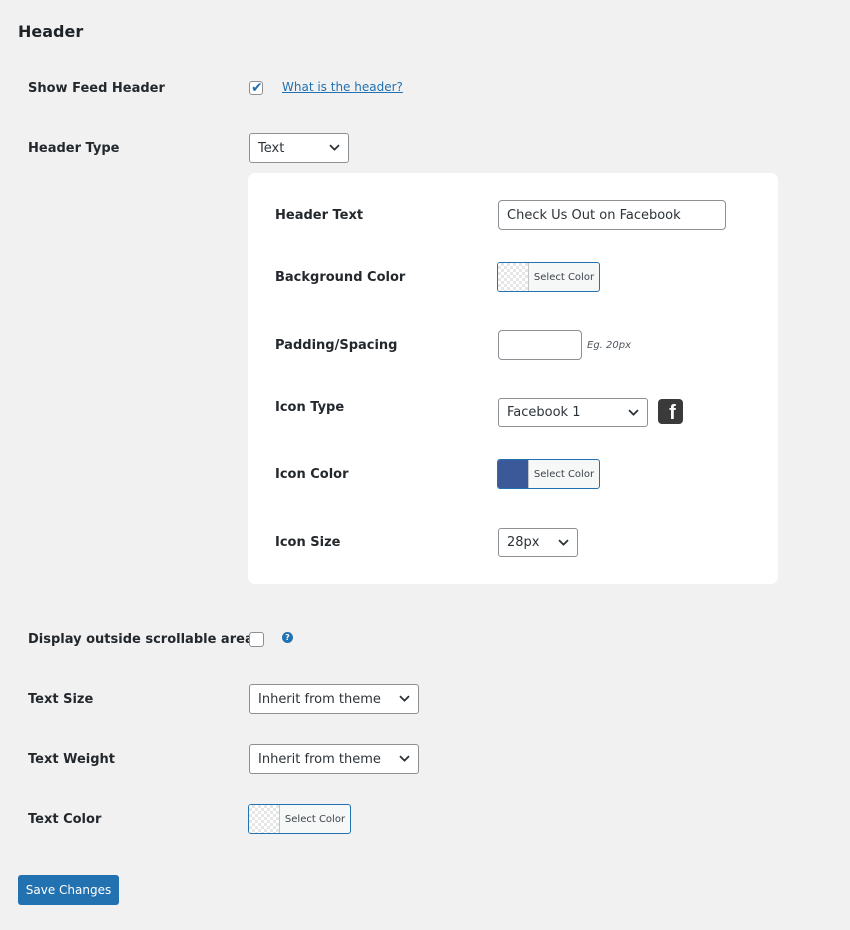  I want to click on text-color-label: Text Color, so click(65, 819).